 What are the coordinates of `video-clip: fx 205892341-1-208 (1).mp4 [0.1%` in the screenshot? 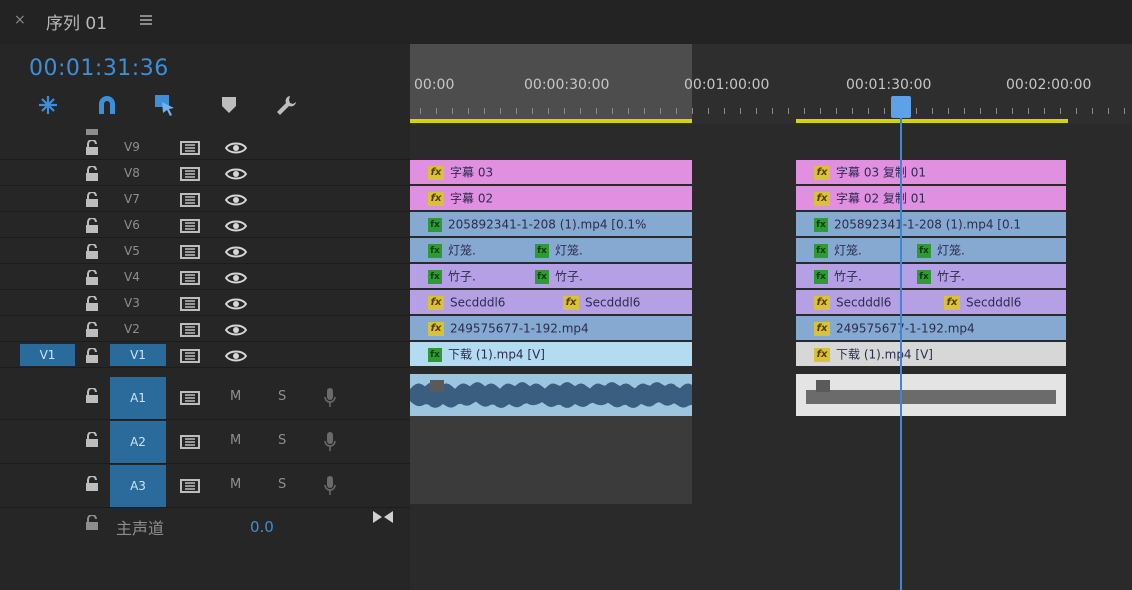 It's located at (551, 224).